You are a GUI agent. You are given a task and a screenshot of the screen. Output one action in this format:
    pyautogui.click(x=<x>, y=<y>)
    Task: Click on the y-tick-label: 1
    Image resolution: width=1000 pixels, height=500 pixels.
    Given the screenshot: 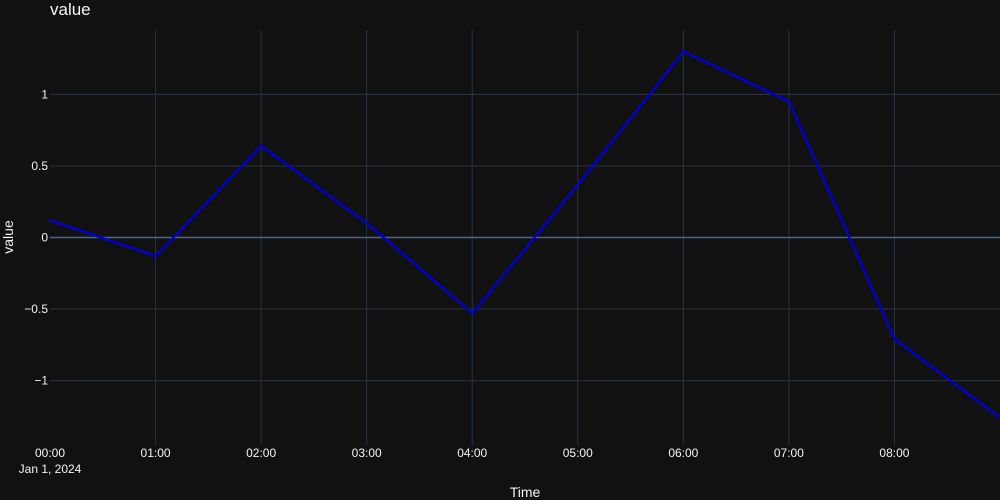 What is the action you would take?
    pyautogui.click(x=44, y=94)
    